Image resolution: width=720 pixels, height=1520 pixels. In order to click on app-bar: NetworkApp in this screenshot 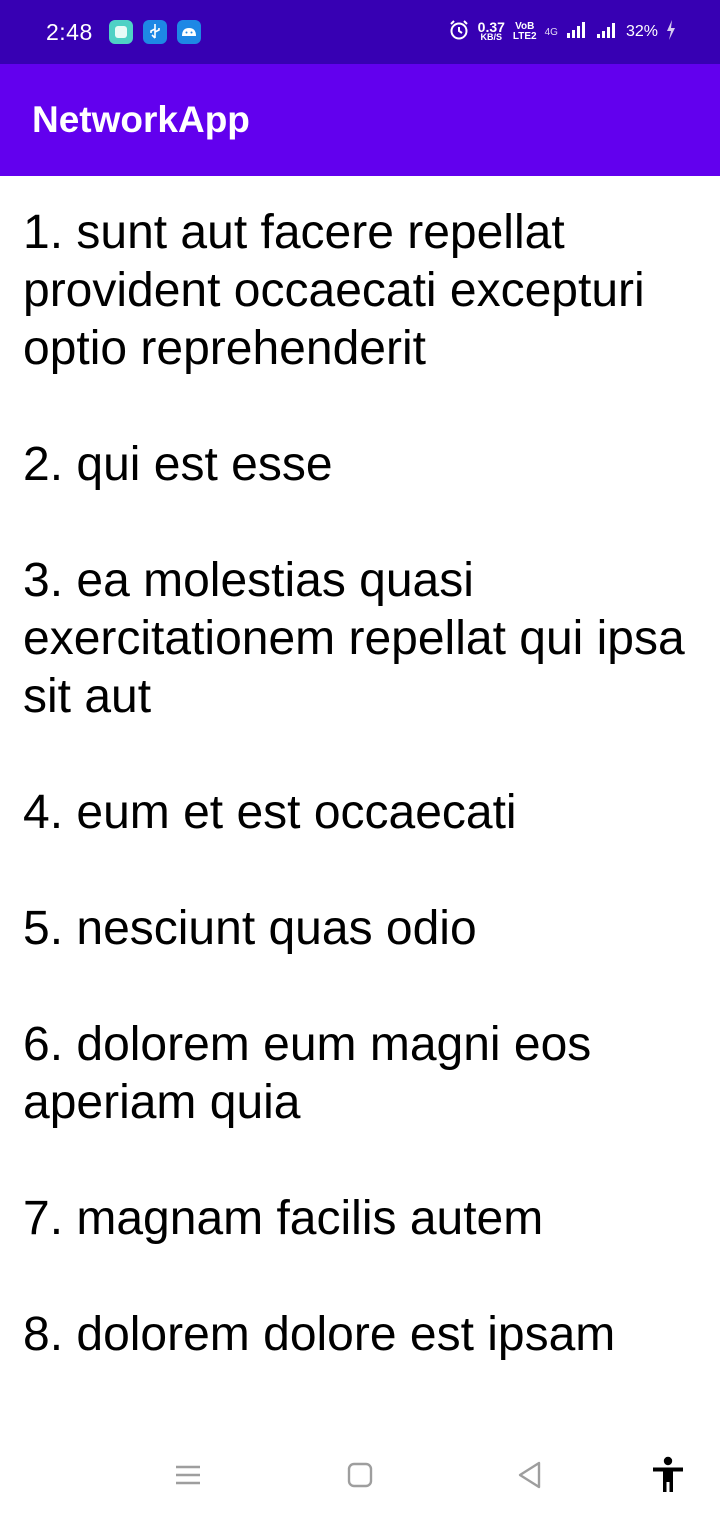, I will do `click(360, 120)`.